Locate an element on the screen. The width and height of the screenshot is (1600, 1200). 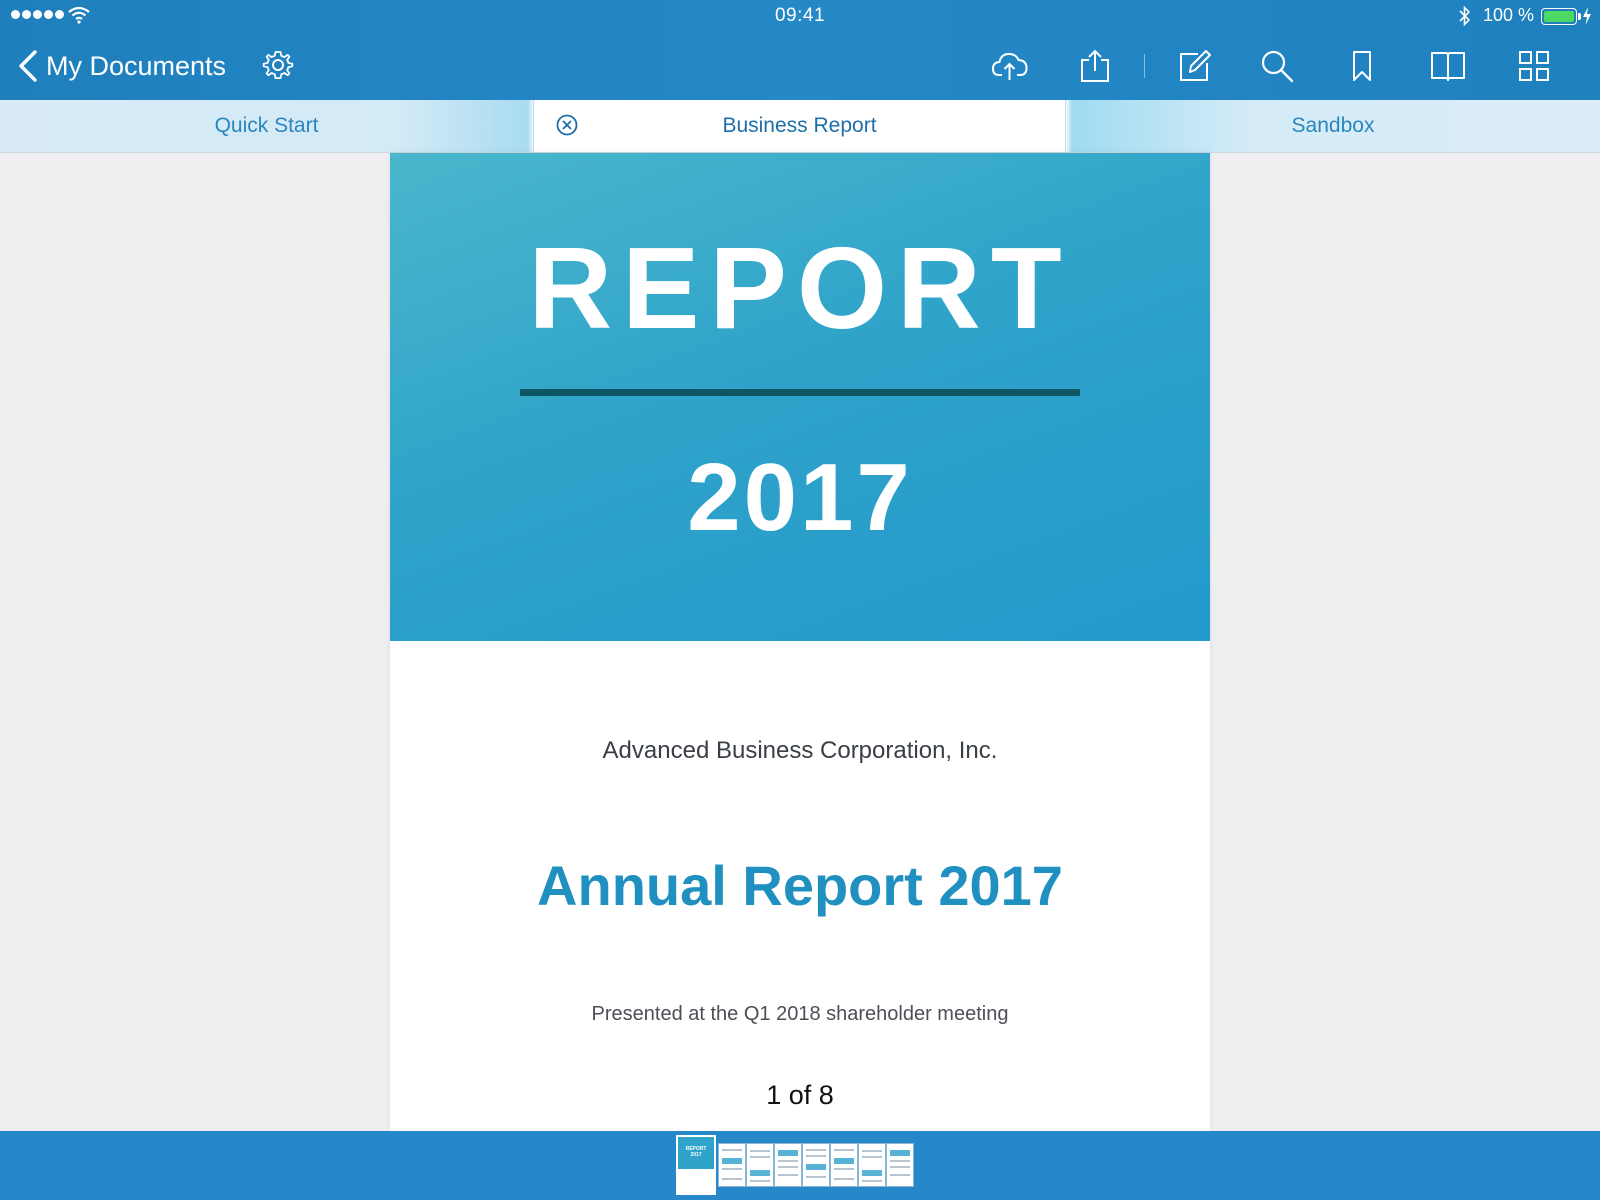
chevron-left-icon is located at coordinates (28, 66).